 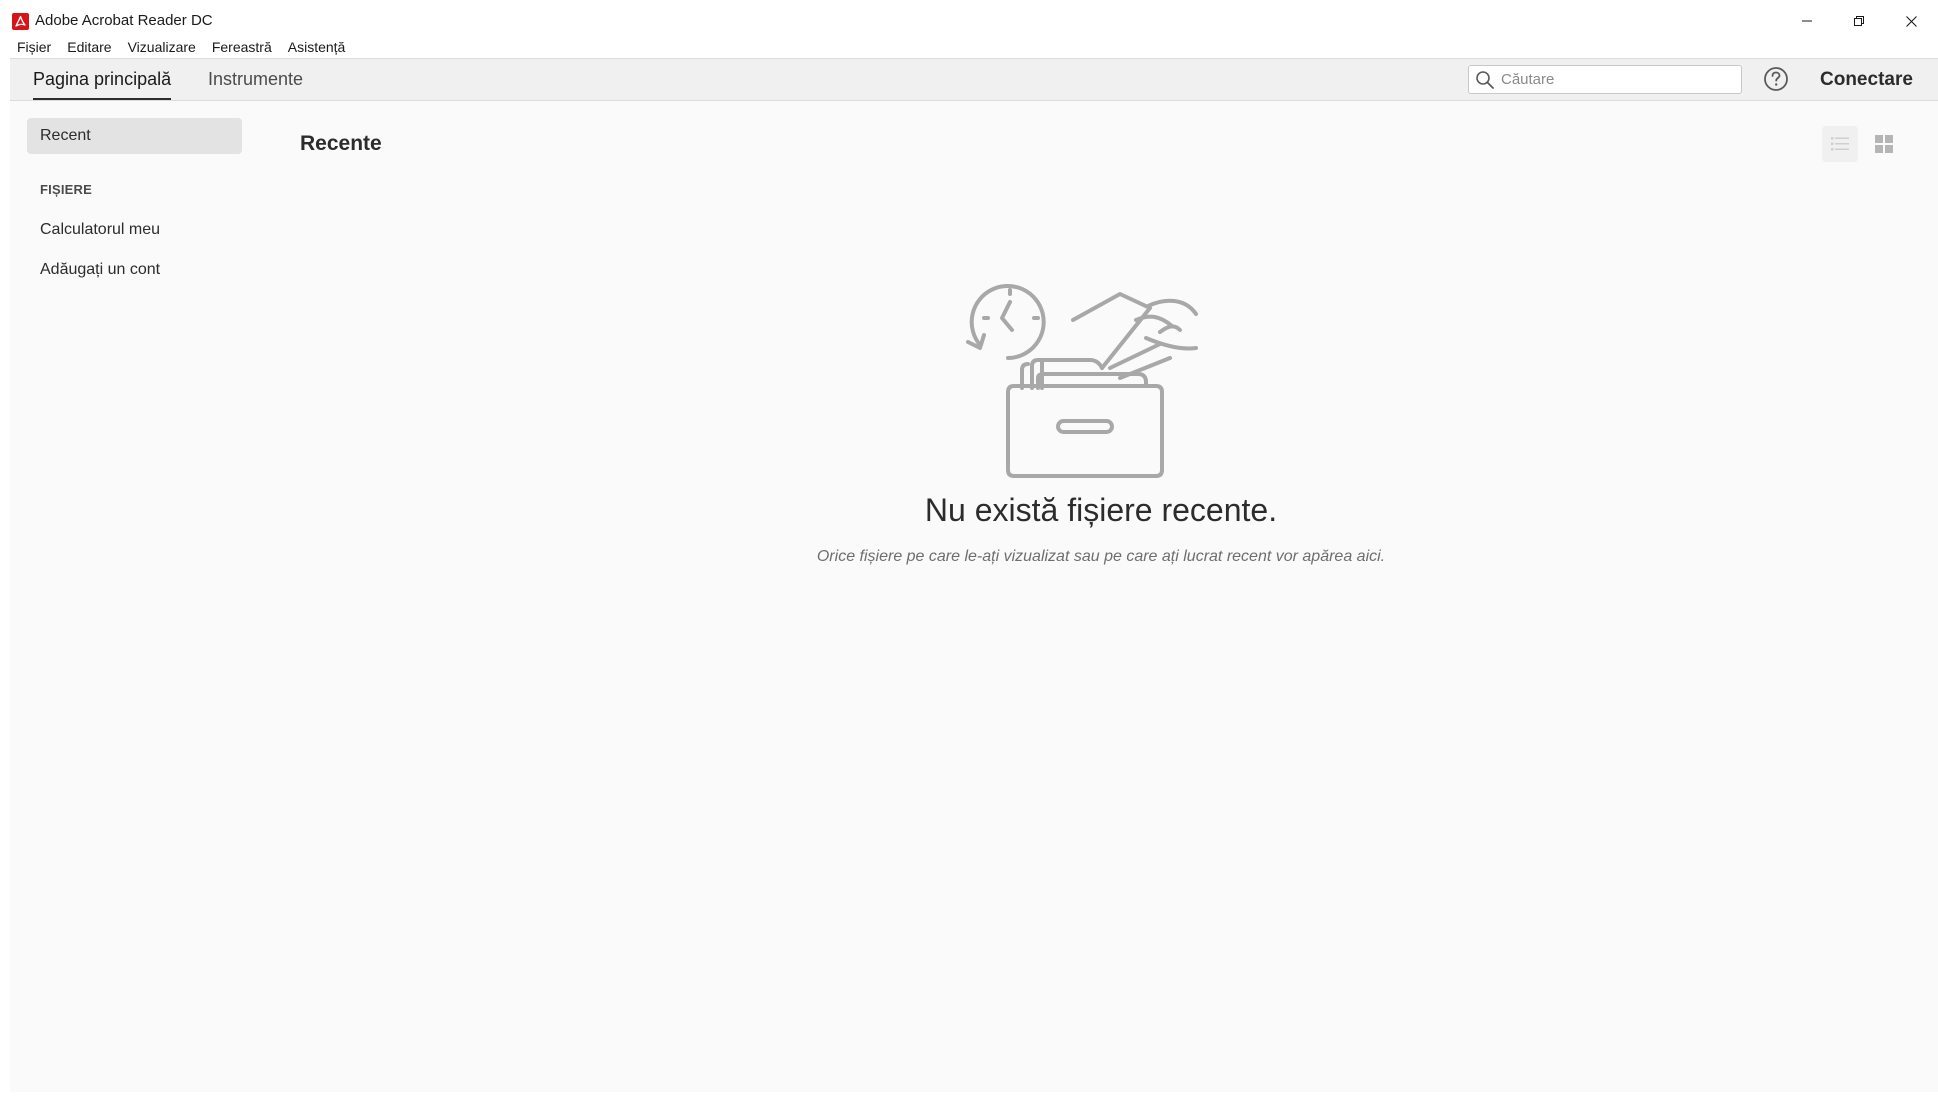 I want to click on menu-help: Asistență, so click(x=317, y=47).